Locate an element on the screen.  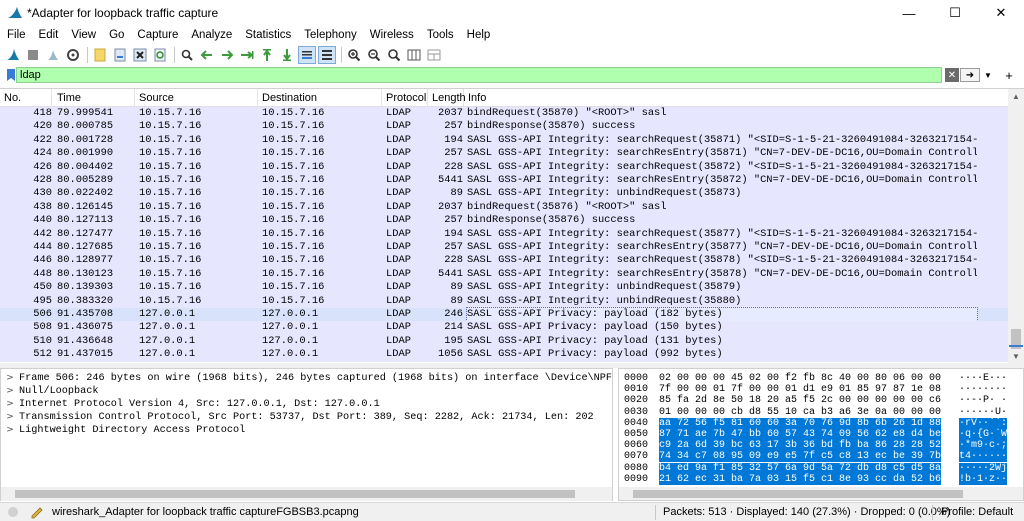
byte-ascii: ······U· is located at coordinates (983, 412).